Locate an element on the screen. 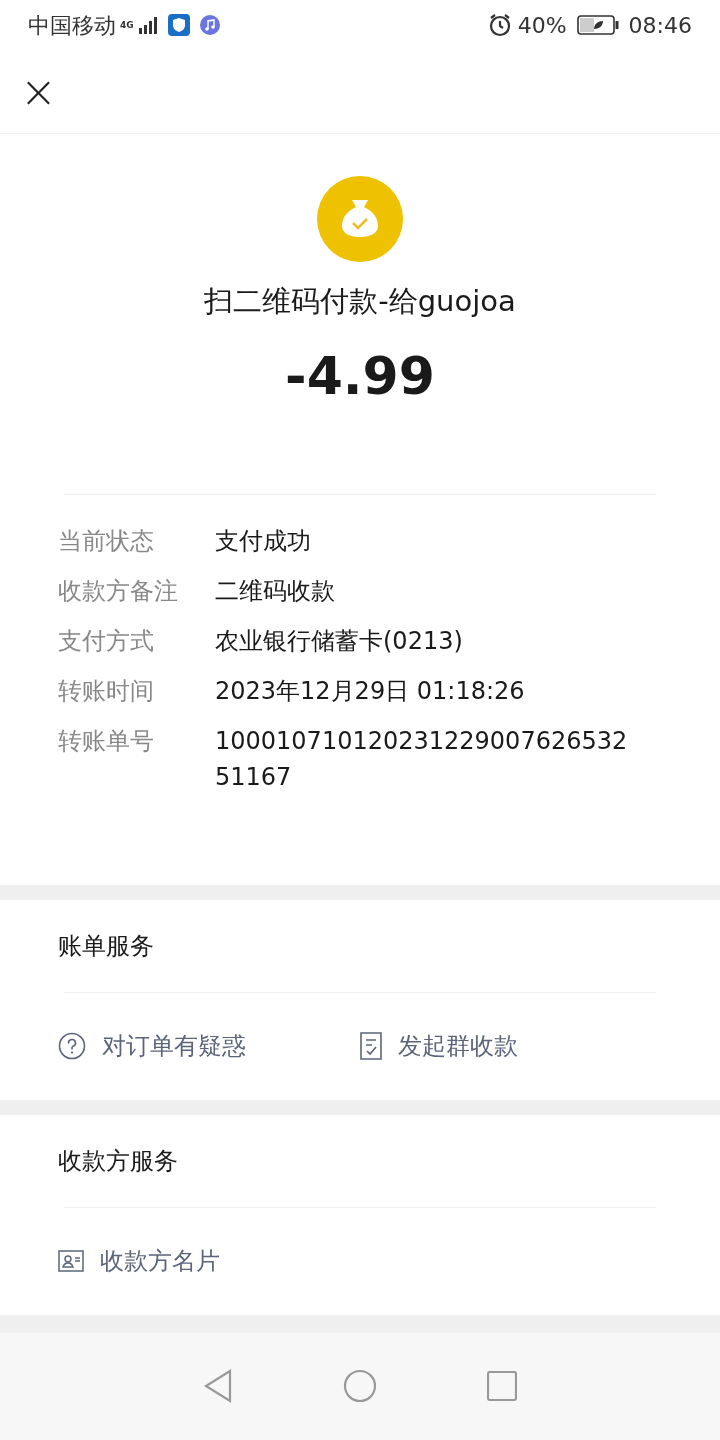 Image resolution: width=720 pixels, height=1440 pixels. document-check-icon is located at coordinates (371, 1046).